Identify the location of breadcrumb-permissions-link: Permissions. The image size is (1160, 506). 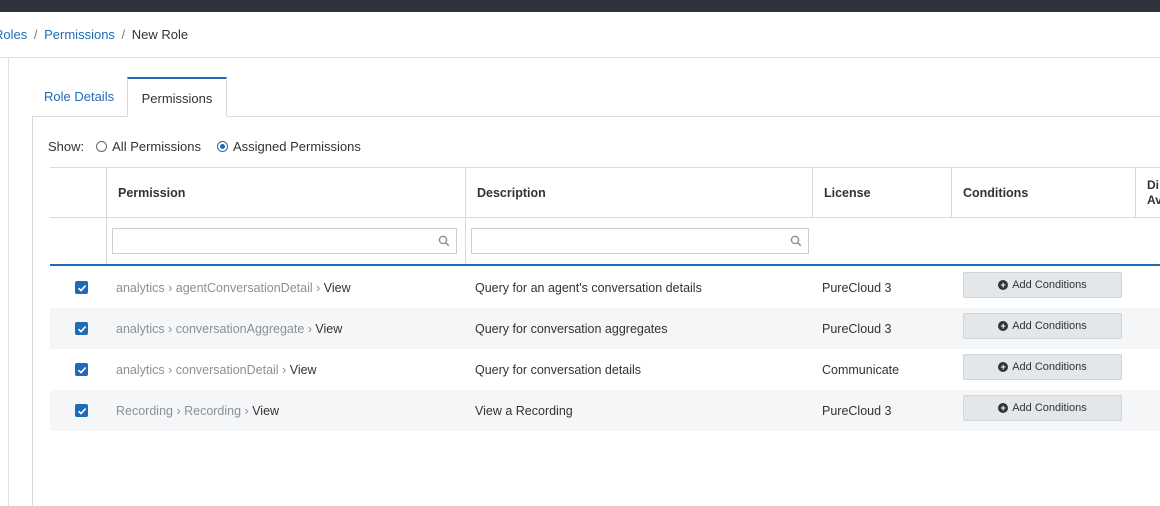
(79, 34).